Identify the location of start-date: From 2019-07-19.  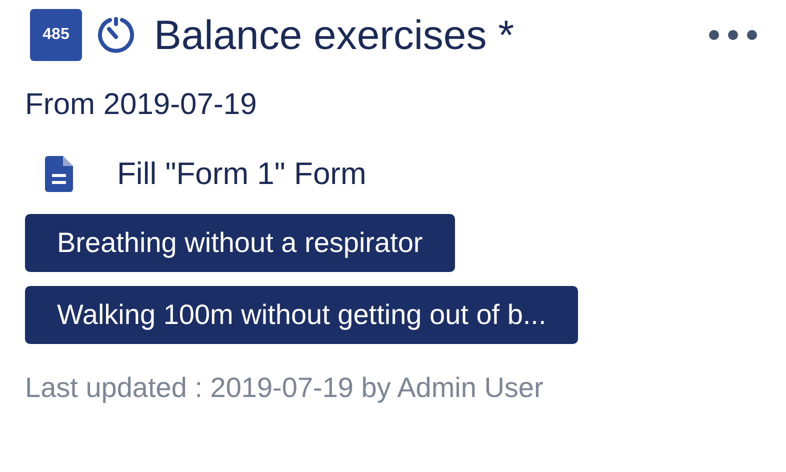
(141, 105).